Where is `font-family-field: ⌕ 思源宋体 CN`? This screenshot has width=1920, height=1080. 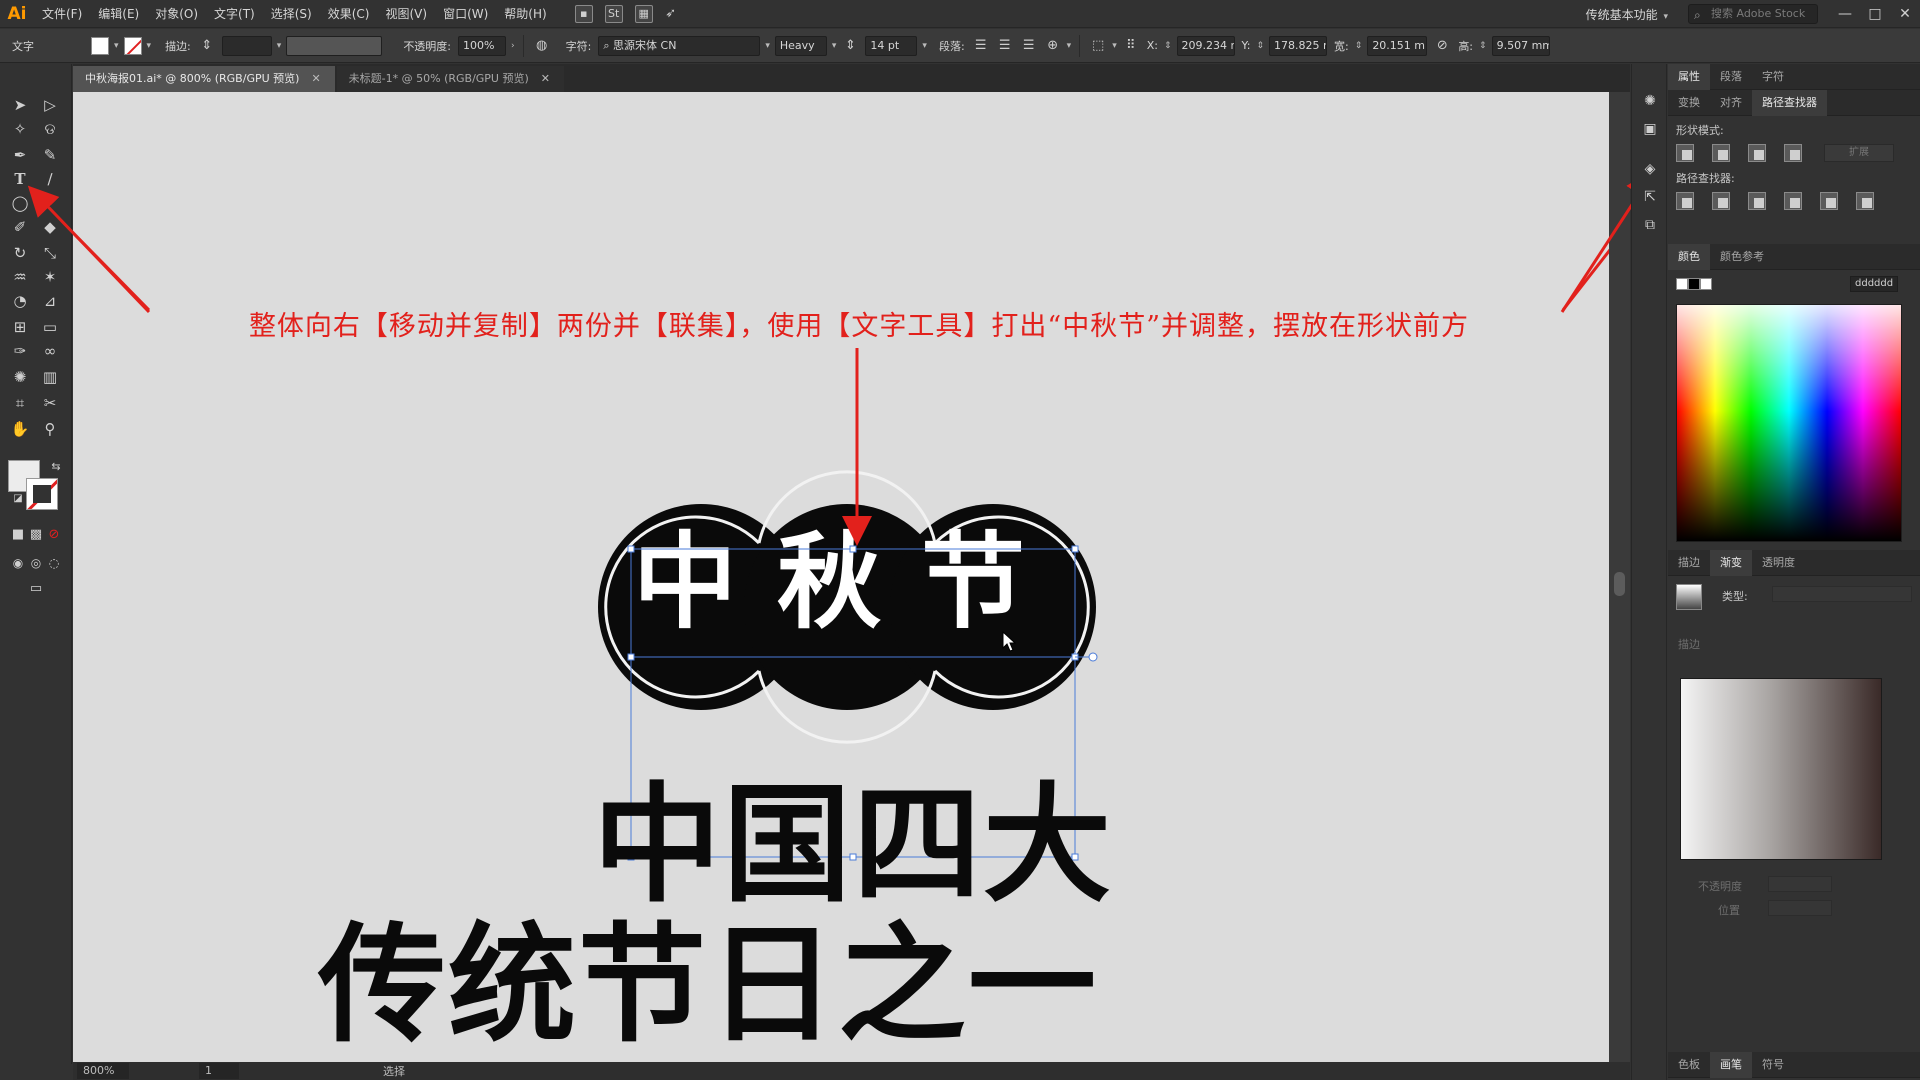
font-family-field: ⌕ 思源宋体 CN is located at coordinates (679, 45).